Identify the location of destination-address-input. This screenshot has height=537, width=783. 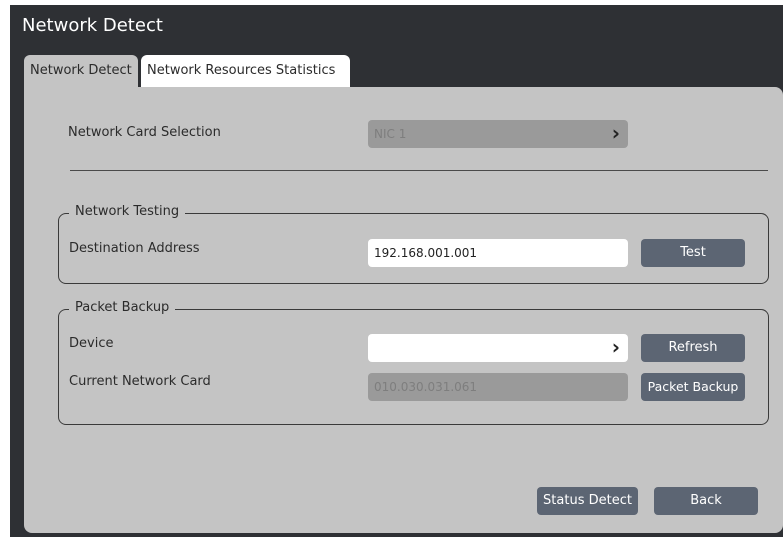
(498, 253).